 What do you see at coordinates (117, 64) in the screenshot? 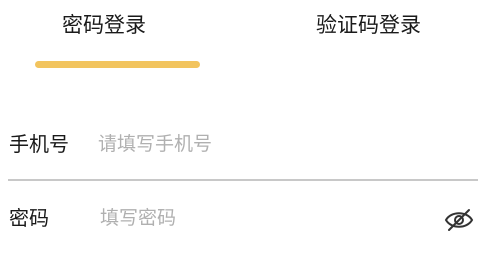
I see `active-tab-indicator` at bounding box center [117, 64].